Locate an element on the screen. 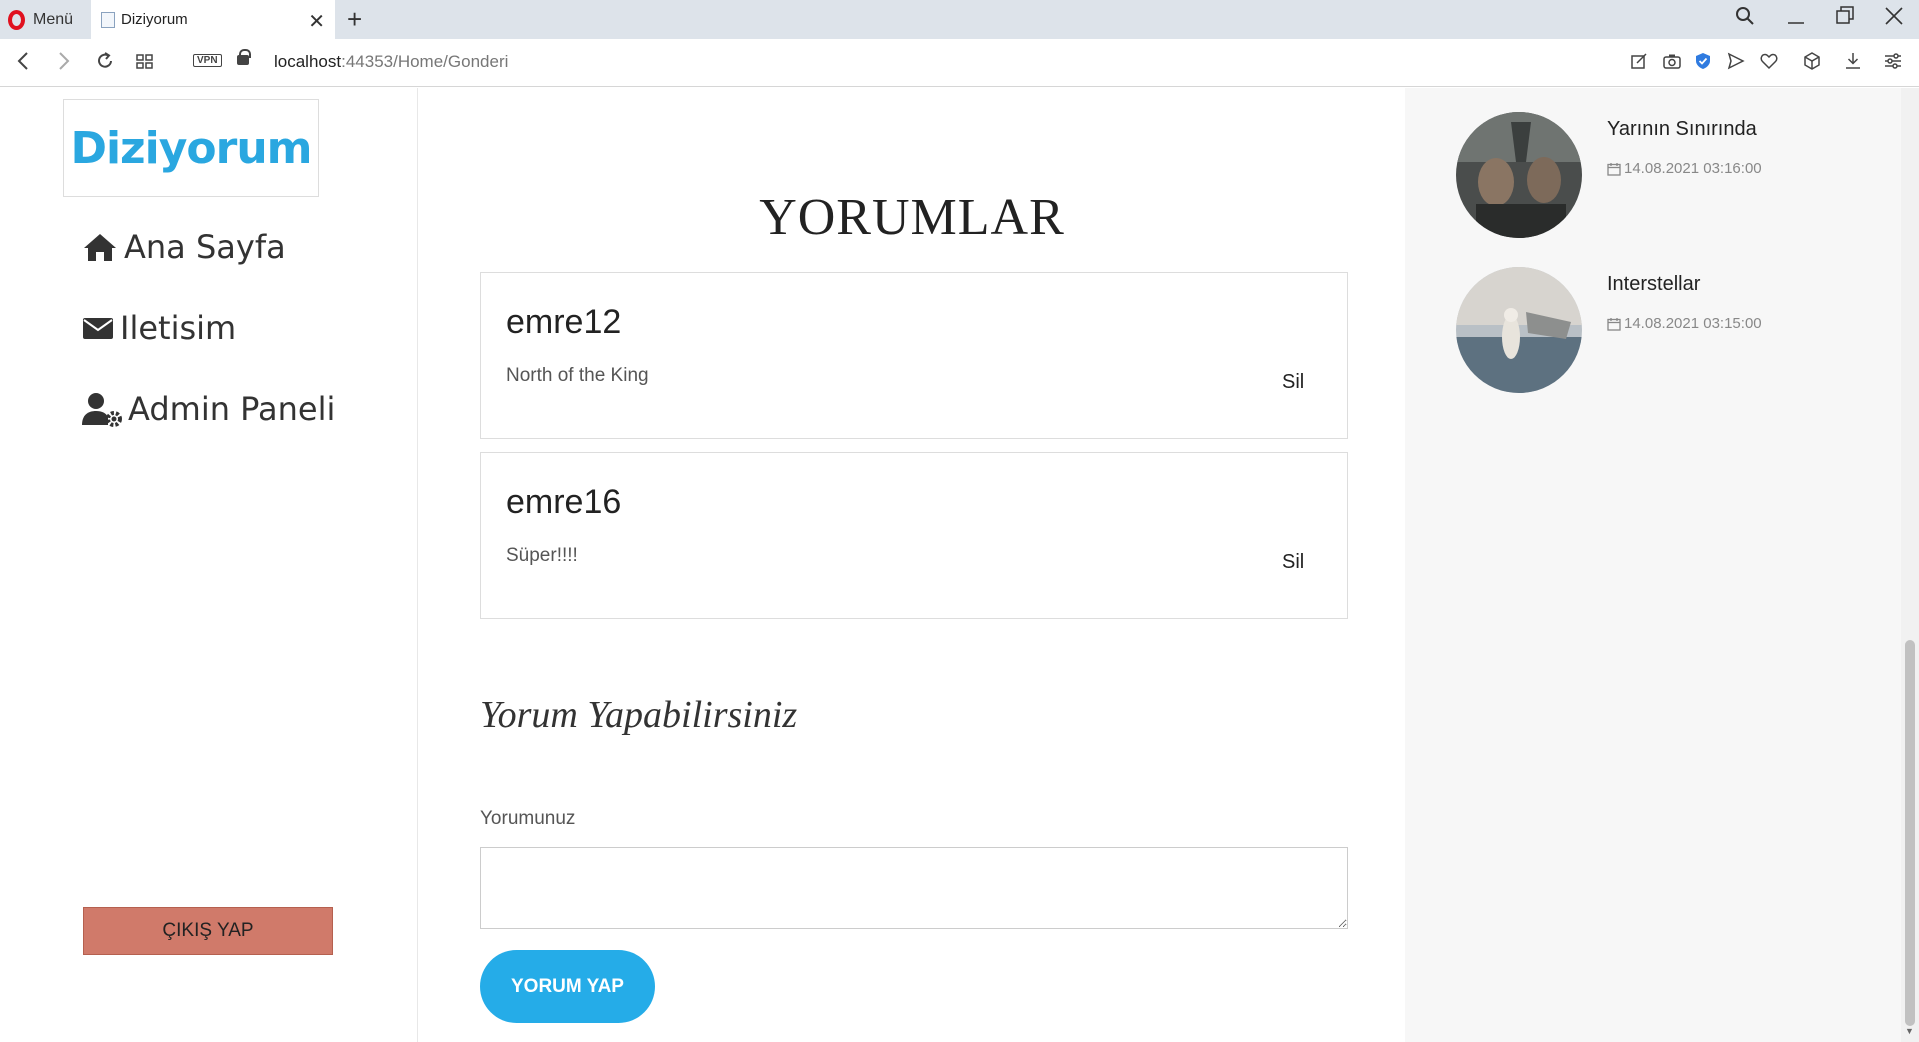  cube-icon is located at coordinates (1812, 63).